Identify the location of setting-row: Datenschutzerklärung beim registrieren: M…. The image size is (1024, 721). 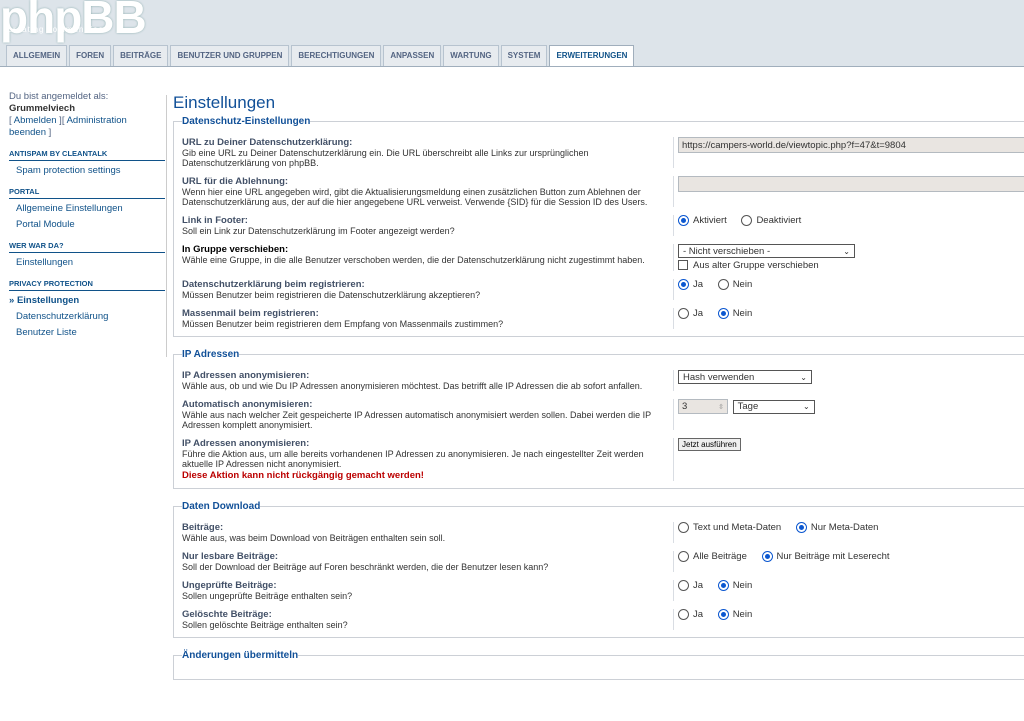
(603, 288).